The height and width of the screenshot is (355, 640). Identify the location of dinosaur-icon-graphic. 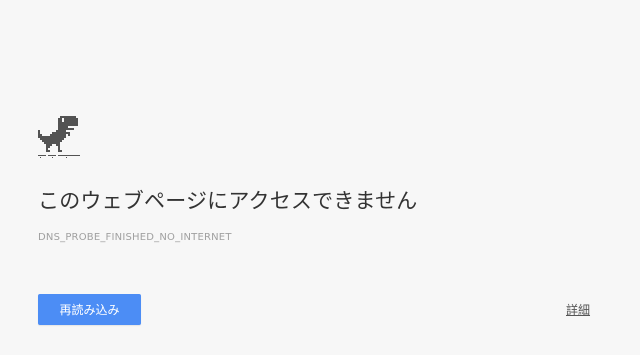
(59, 137).